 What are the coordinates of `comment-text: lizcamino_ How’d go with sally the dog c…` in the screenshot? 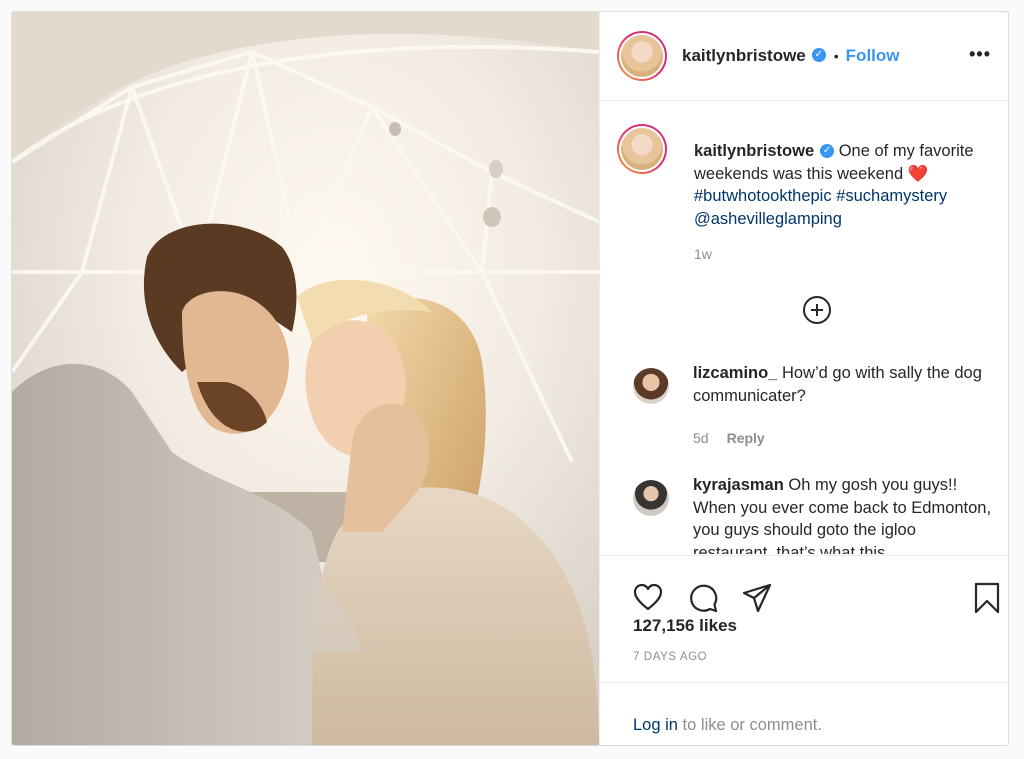 It's located at (843, 384).